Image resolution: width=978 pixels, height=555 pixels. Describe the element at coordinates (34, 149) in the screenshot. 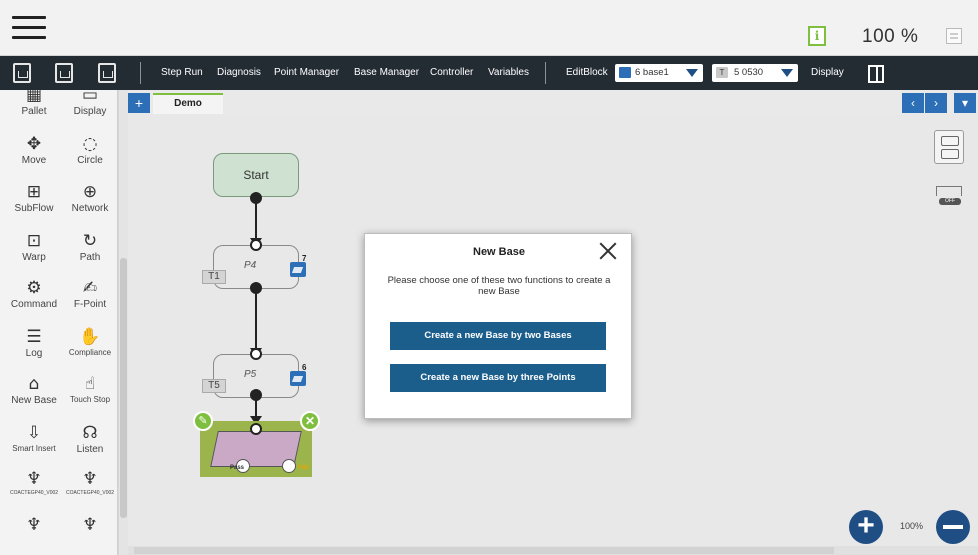

I see `palette-item-move: ✥ Move` at that location.